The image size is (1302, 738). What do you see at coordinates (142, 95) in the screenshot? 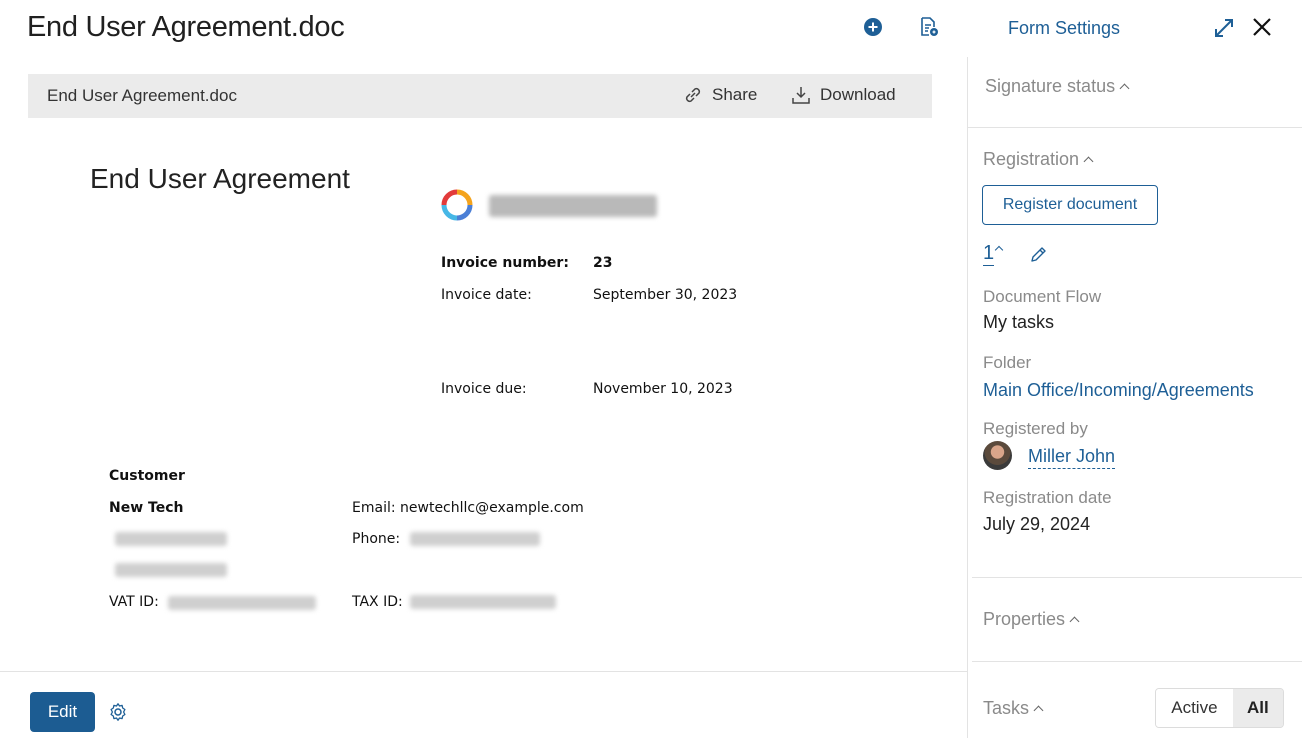
I see `document-file-name: End User Agreement.doc` at bounding box center [142, 95].